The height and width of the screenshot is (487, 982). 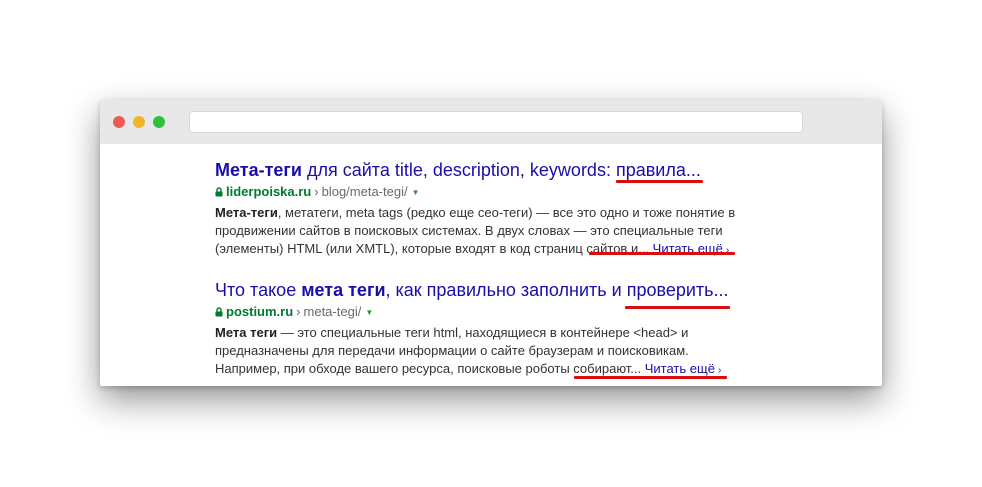 What do you see at coordinates (139, 122) in the screenshot?
I see `minimize-window-button` at bounding box center [139, 122].